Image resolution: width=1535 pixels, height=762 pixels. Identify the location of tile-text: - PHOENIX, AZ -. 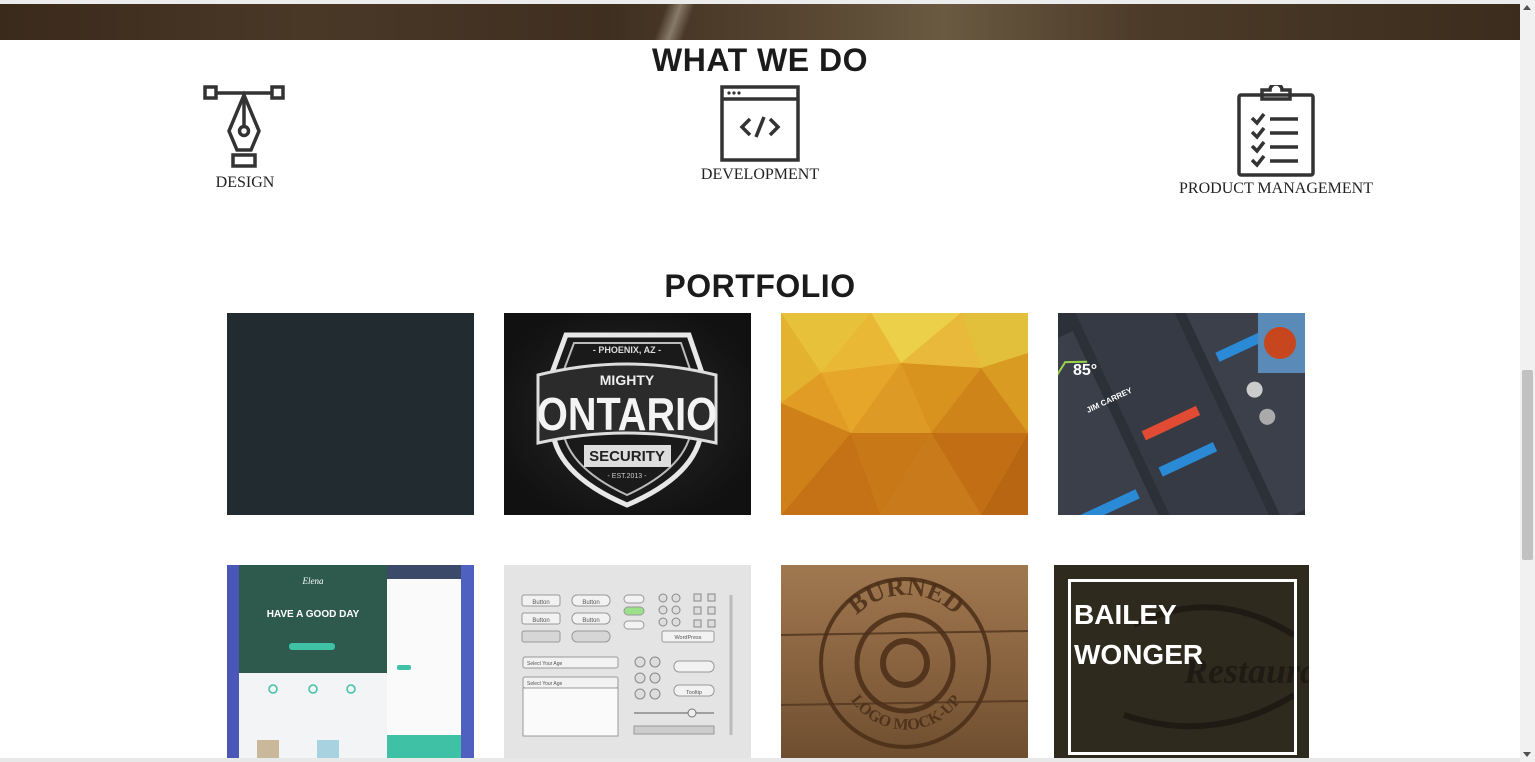
(627, 350).